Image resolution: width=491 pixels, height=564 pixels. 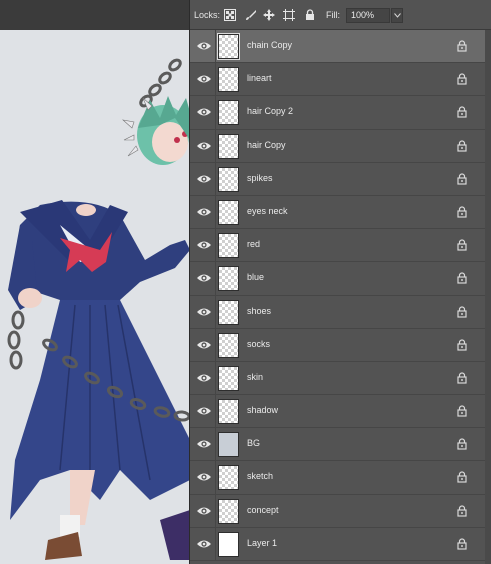 I want to click on layer-row: sketch, so click(x=340, y=478).